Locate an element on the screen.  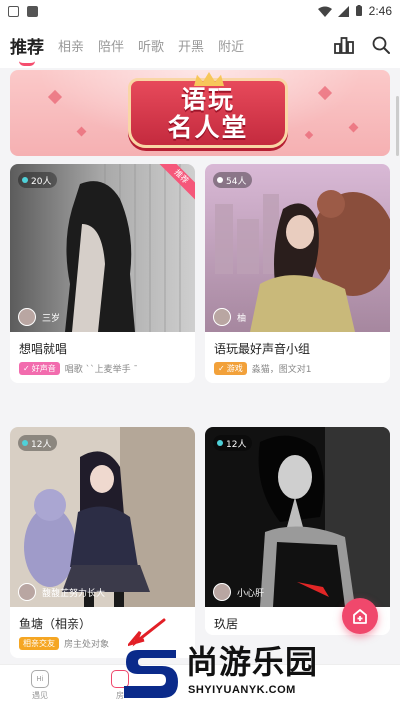
create-room-button is located at coordinates (360, 616).